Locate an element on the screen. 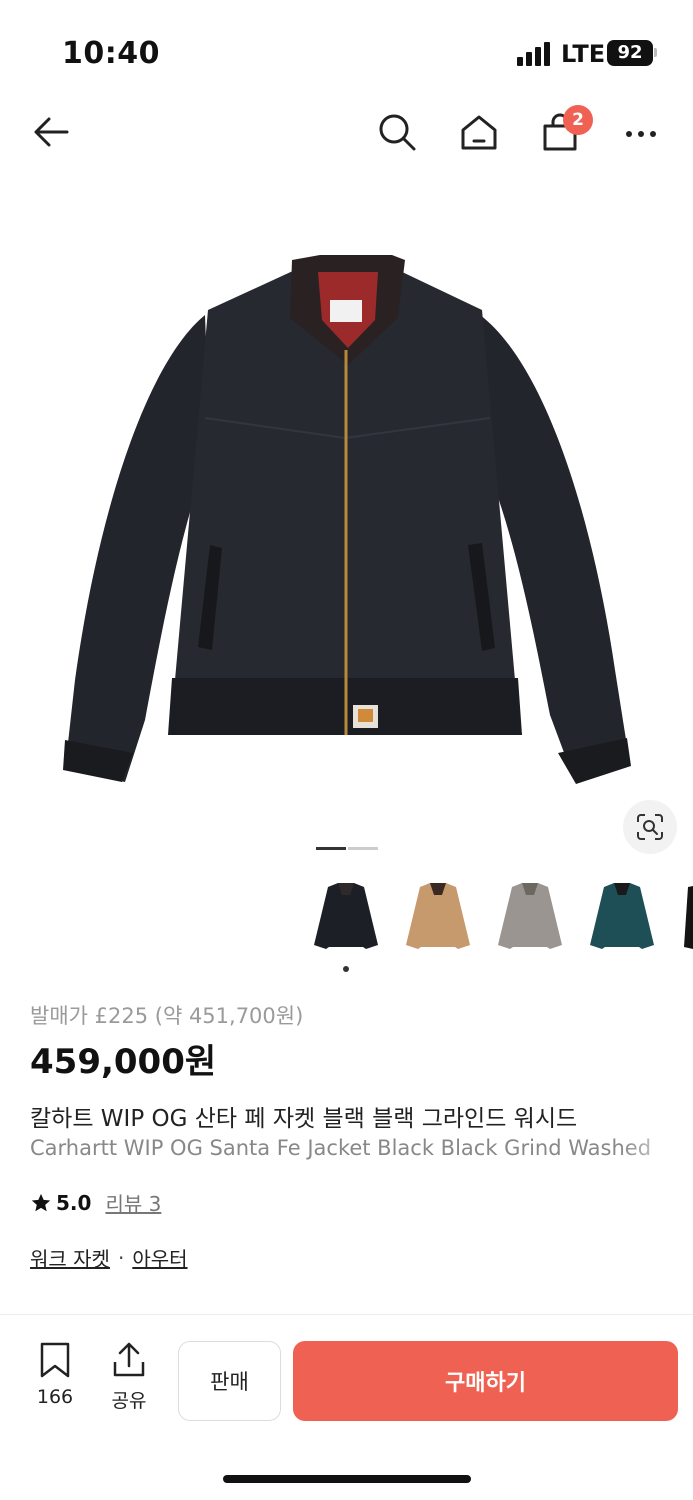 The height and width of the screenshot is (1500, 693). selected-variant-dot is located at coordinates (346, 969).